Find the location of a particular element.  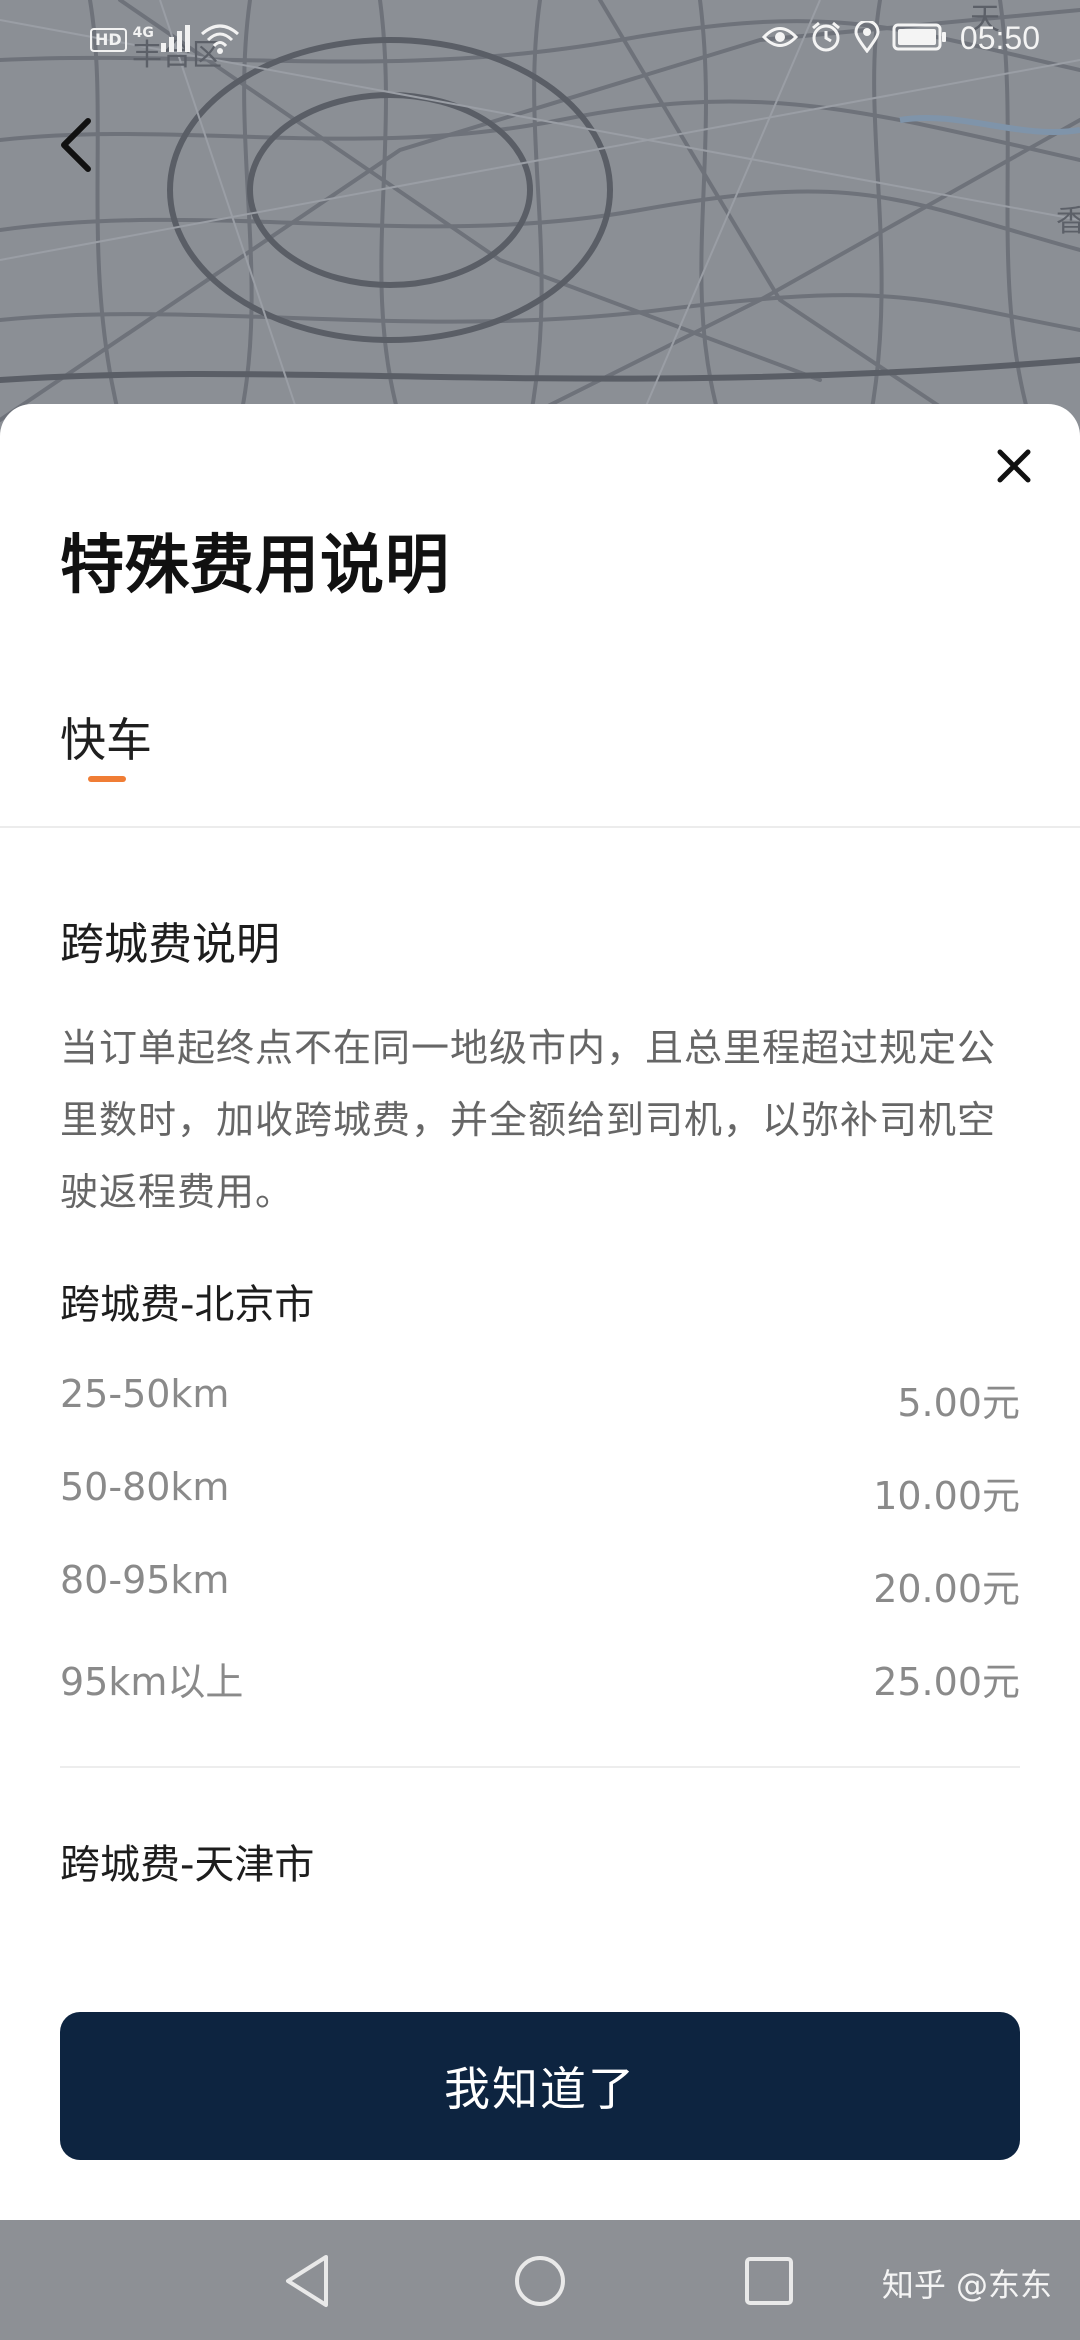

status-right: 05:50 is located at coordinates (900, 38).